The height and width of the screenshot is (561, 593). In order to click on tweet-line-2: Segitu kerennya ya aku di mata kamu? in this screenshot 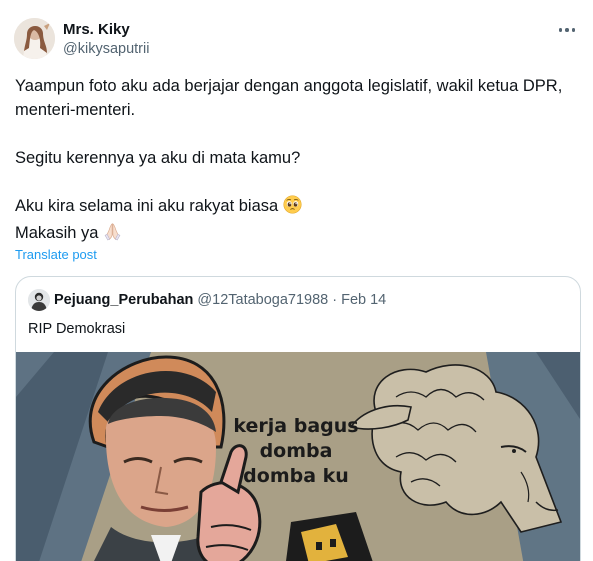, I will do `click(158, 158)`.